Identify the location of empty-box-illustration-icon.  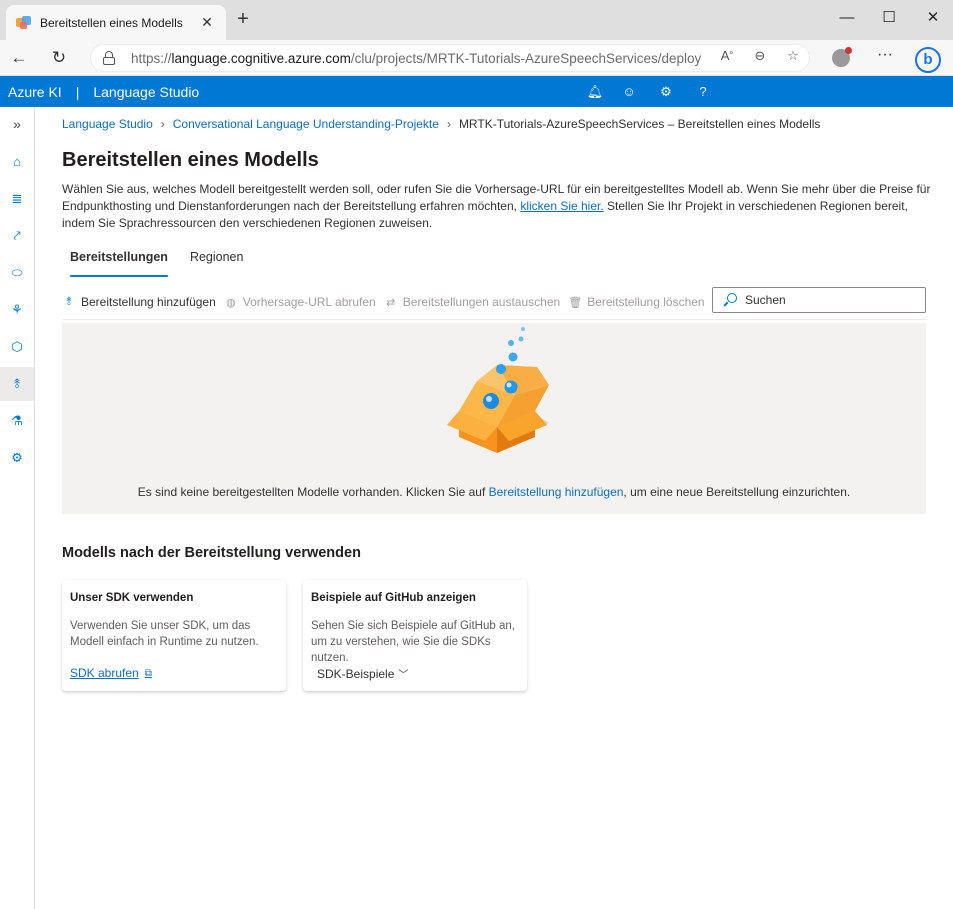
(498, 390).